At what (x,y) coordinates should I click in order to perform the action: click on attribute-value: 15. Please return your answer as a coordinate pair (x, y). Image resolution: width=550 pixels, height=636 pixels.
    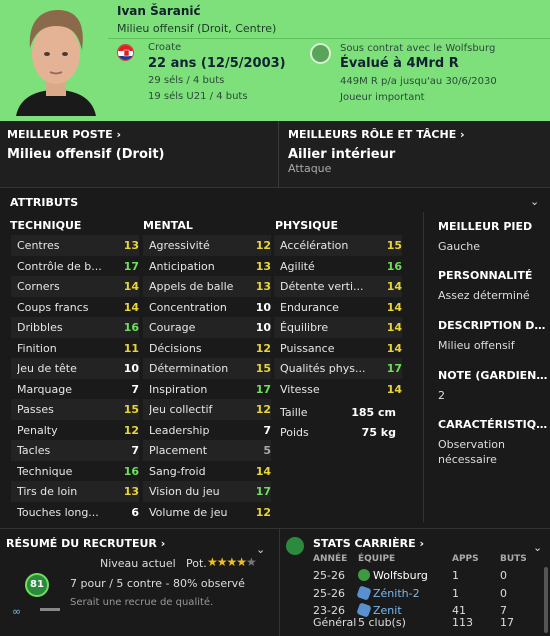
    Looking at the image, I should click on (394, 245).